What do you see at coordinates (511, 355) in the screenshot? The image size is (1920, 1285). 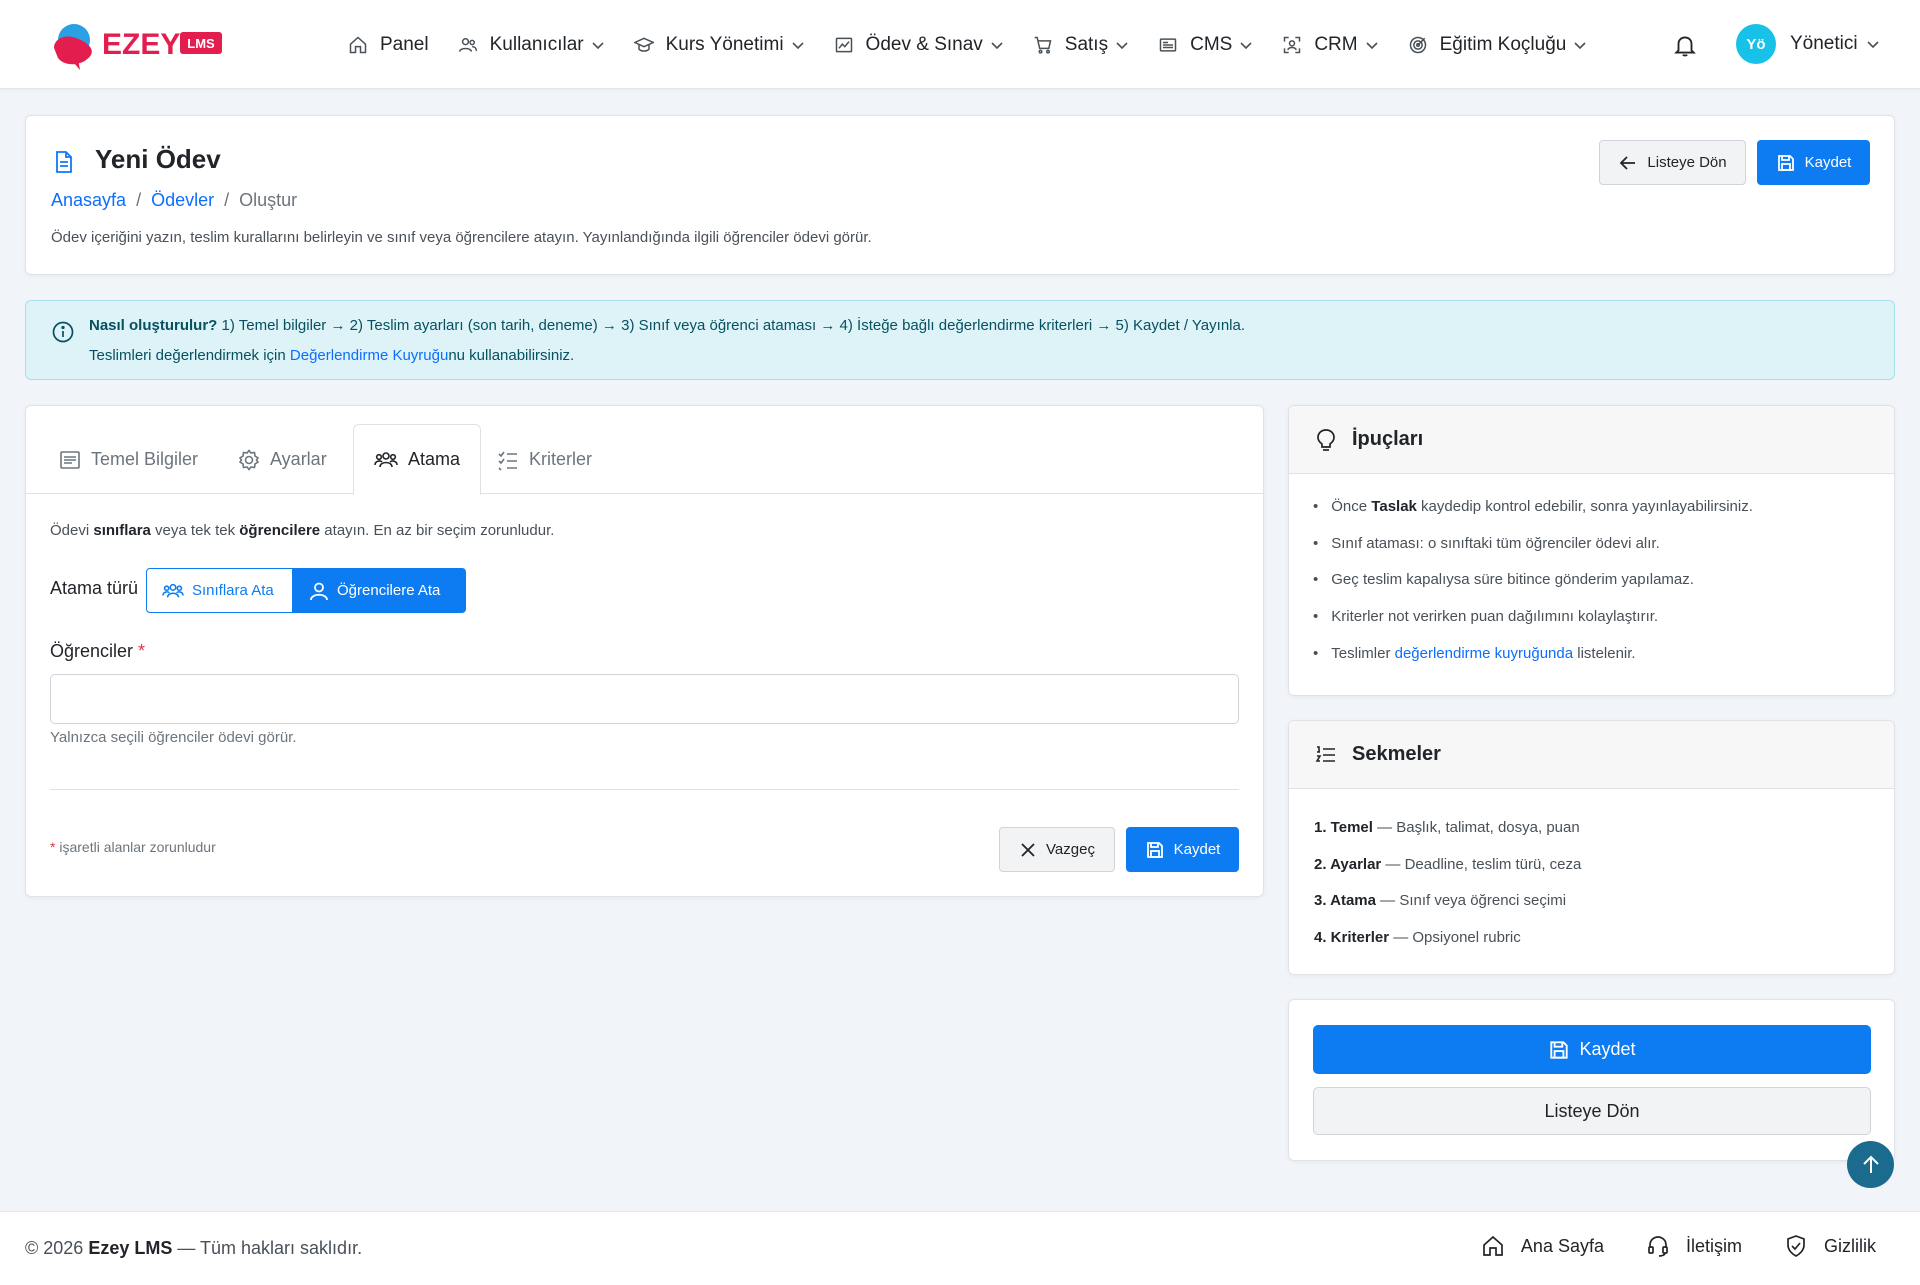 I see `alert-note-suffix: nu kullanabilirsiniz.` at bounding box center [511, 355].